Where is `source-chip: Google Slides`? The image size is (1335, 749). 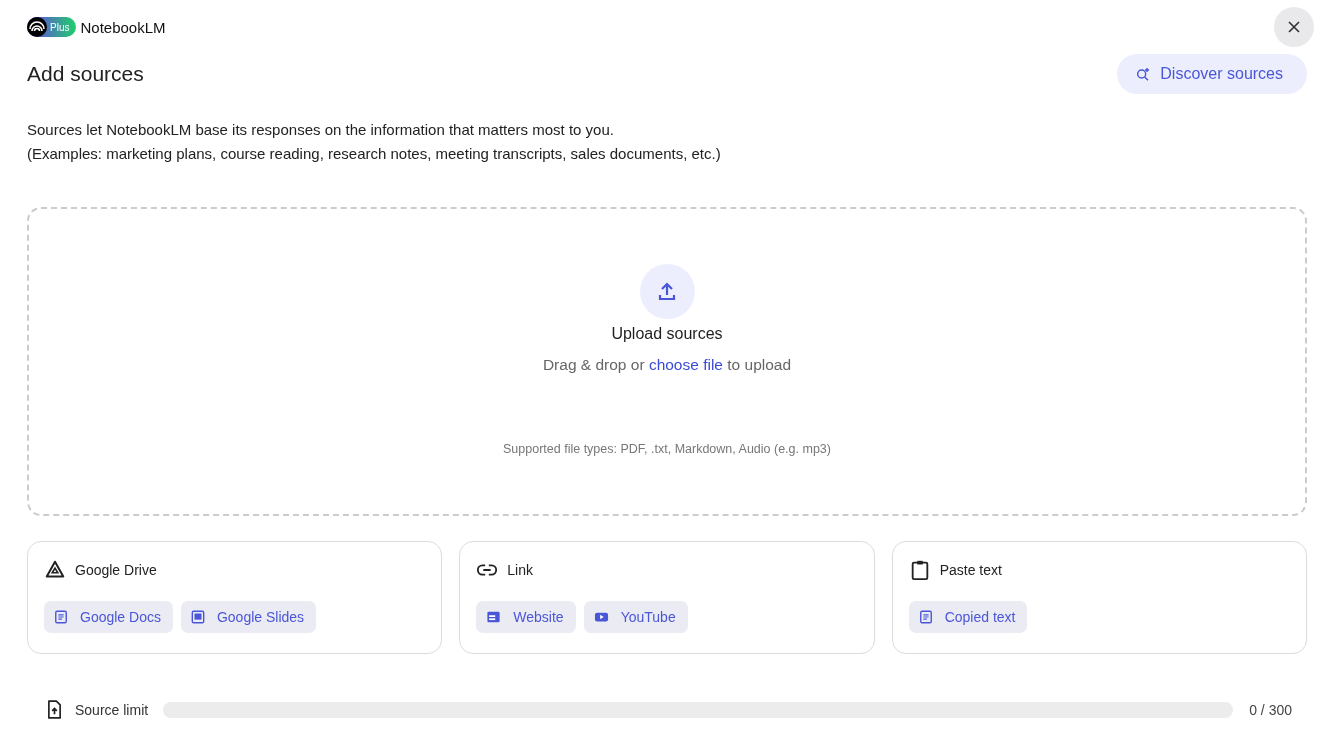
source-chip: Google Slides is located at coordinates (248, 617).